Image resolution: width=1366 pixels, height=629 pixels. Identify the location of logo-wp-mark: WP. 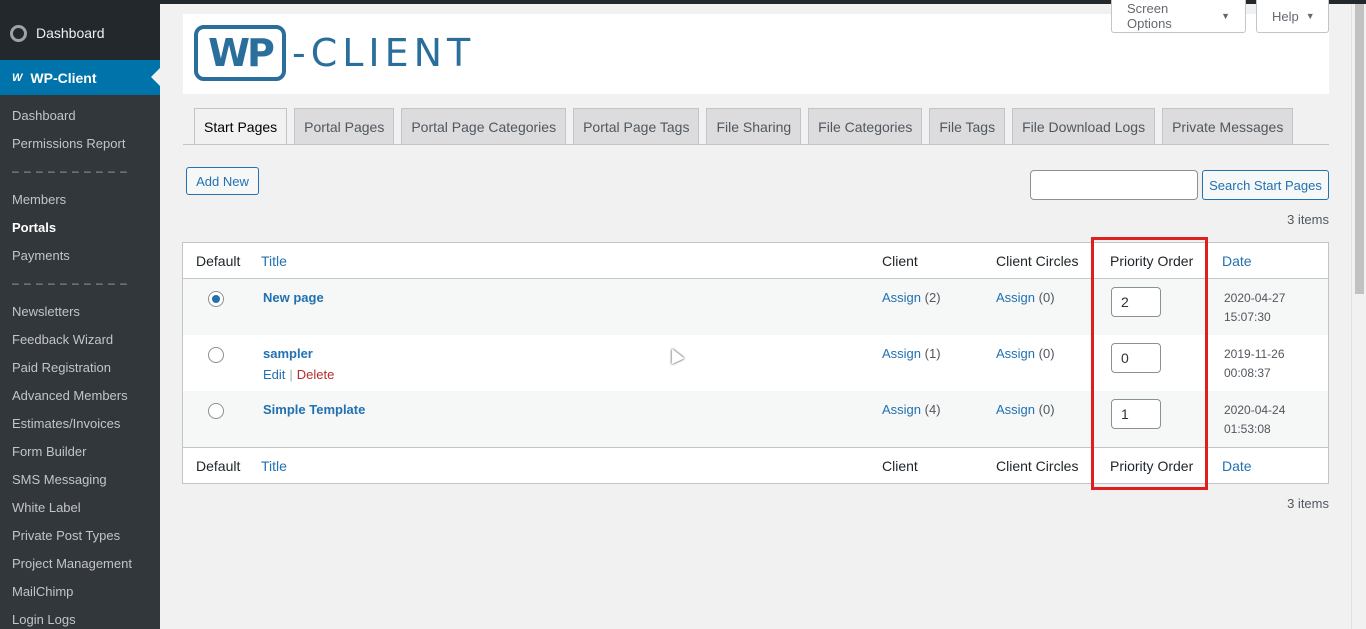
(240, 53).